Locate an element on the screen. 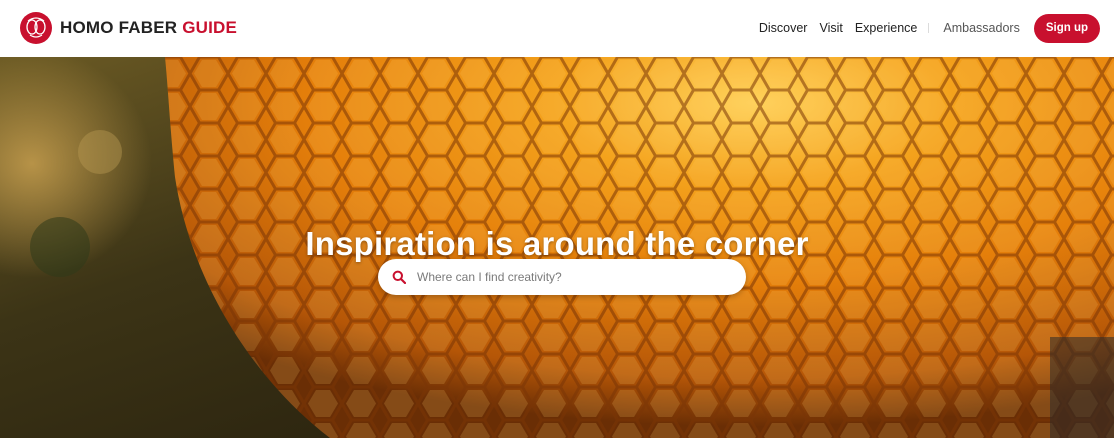  brand-name-part2: GUIDE is located at coordinates (210, 27).